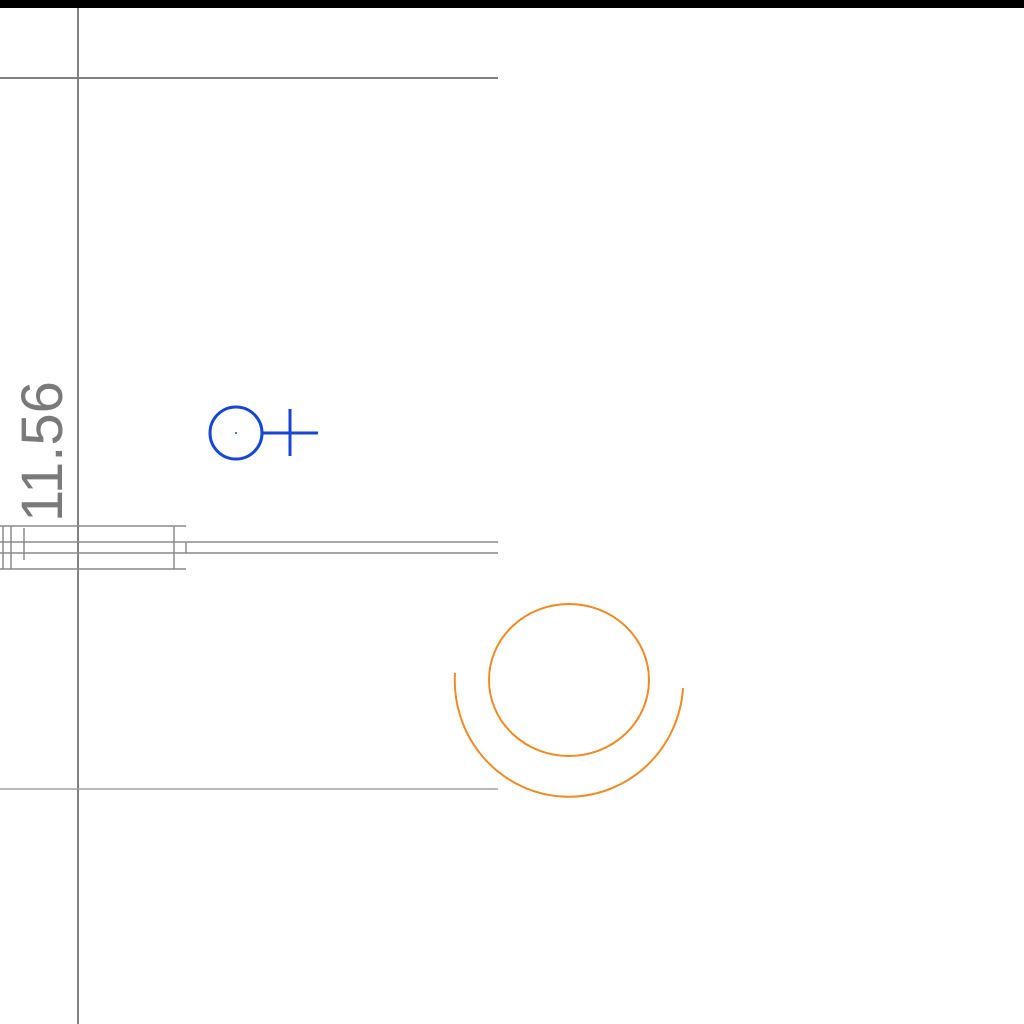  Describe the element at coordinates (42, 451) in the screenshot. I see `dimension-label: 11.56` at that location.